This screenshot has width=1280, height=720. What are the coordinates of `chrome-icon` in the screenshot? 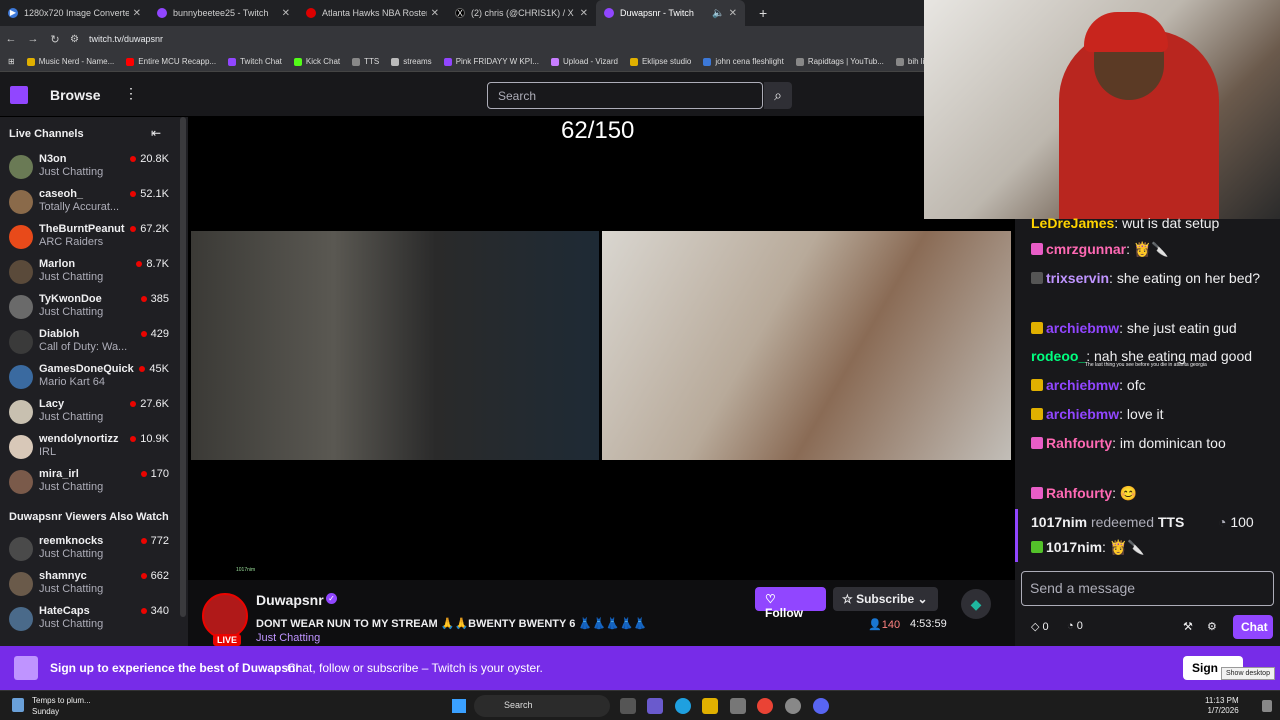 It's located at (765, 706).